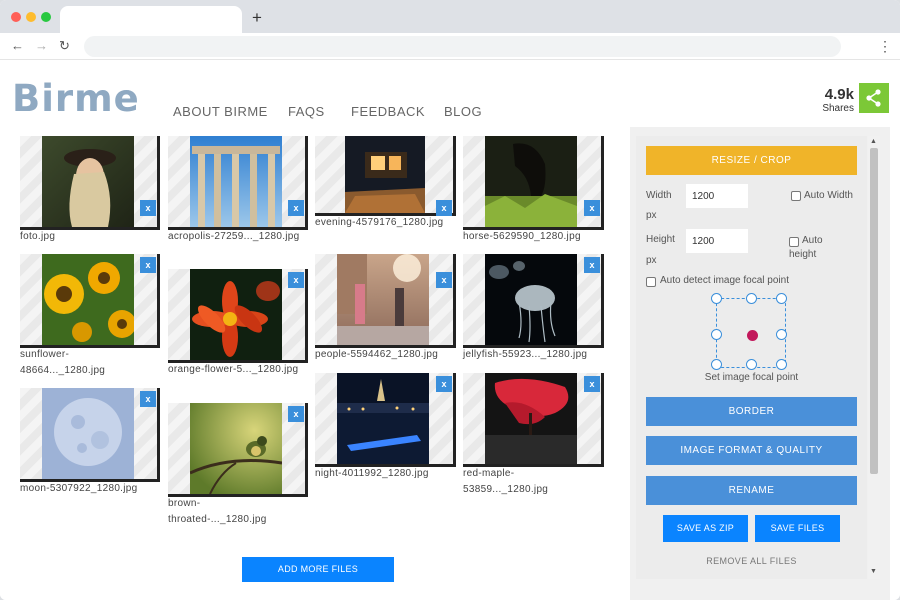 The height and width of the screenshot is (600, 900). What do you see at coordinates (651, 282) in the screenshot?
I see `auto-detect-focal-checkbox` at bounding box center [651, 282].